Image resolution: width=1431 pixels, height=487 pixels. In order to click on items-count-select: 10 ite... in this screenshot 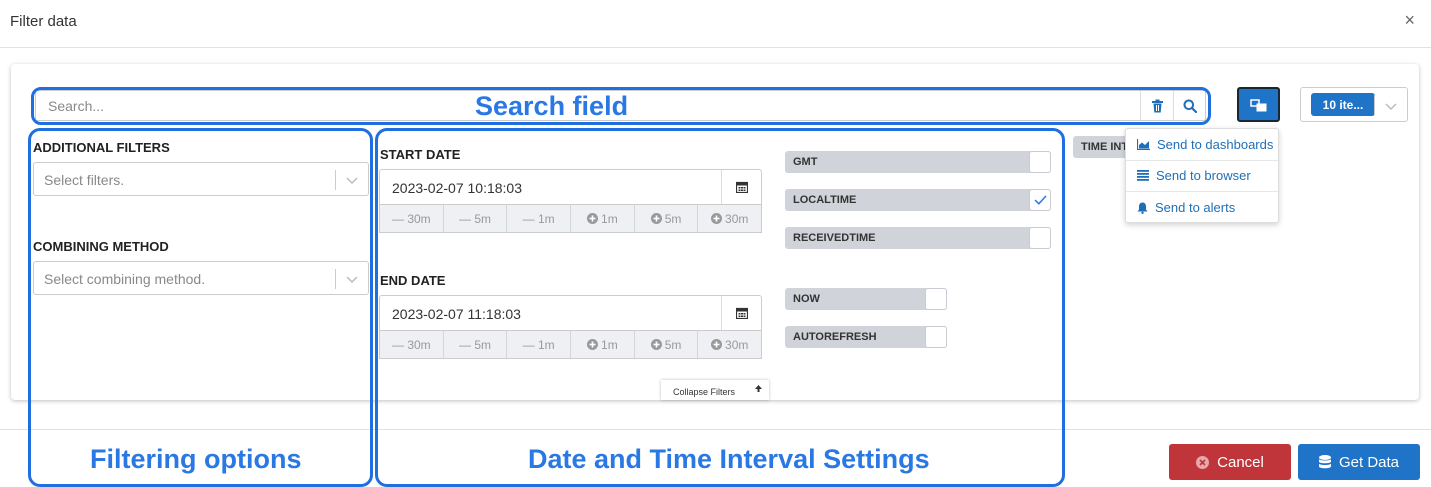, I will do `click(1354, 104)`.